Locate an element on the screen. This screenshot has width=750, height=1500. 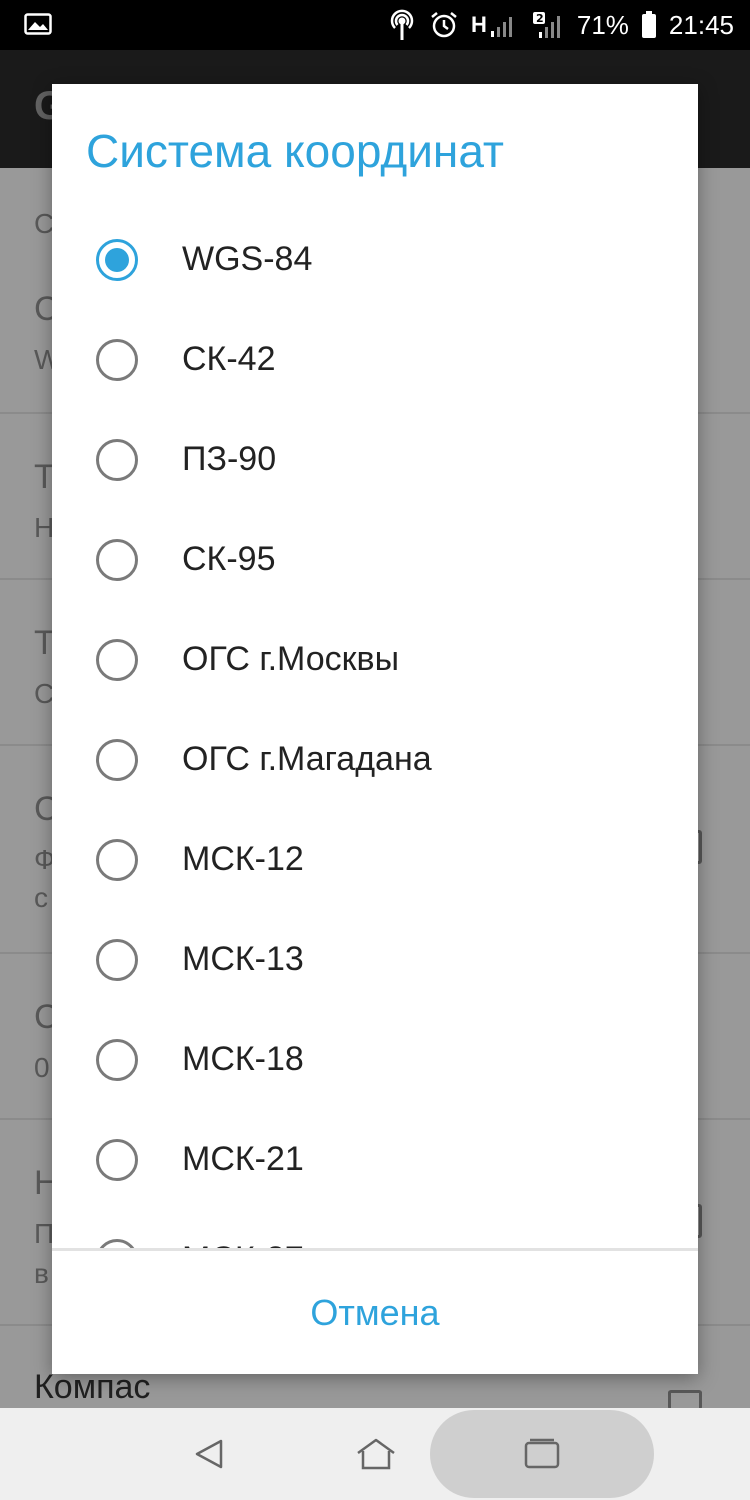
option-msk-13: МСК-13 is located at coordinates (375, 960).